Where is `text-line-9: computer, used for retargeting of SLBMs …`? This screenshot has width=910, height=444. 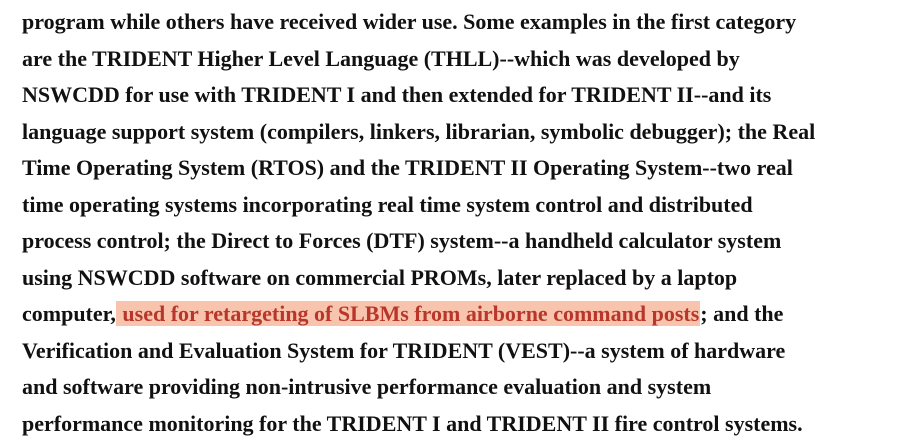
text-line-9: computer, used for retargeting of SLBMs … is located at coordinates (466, 314).